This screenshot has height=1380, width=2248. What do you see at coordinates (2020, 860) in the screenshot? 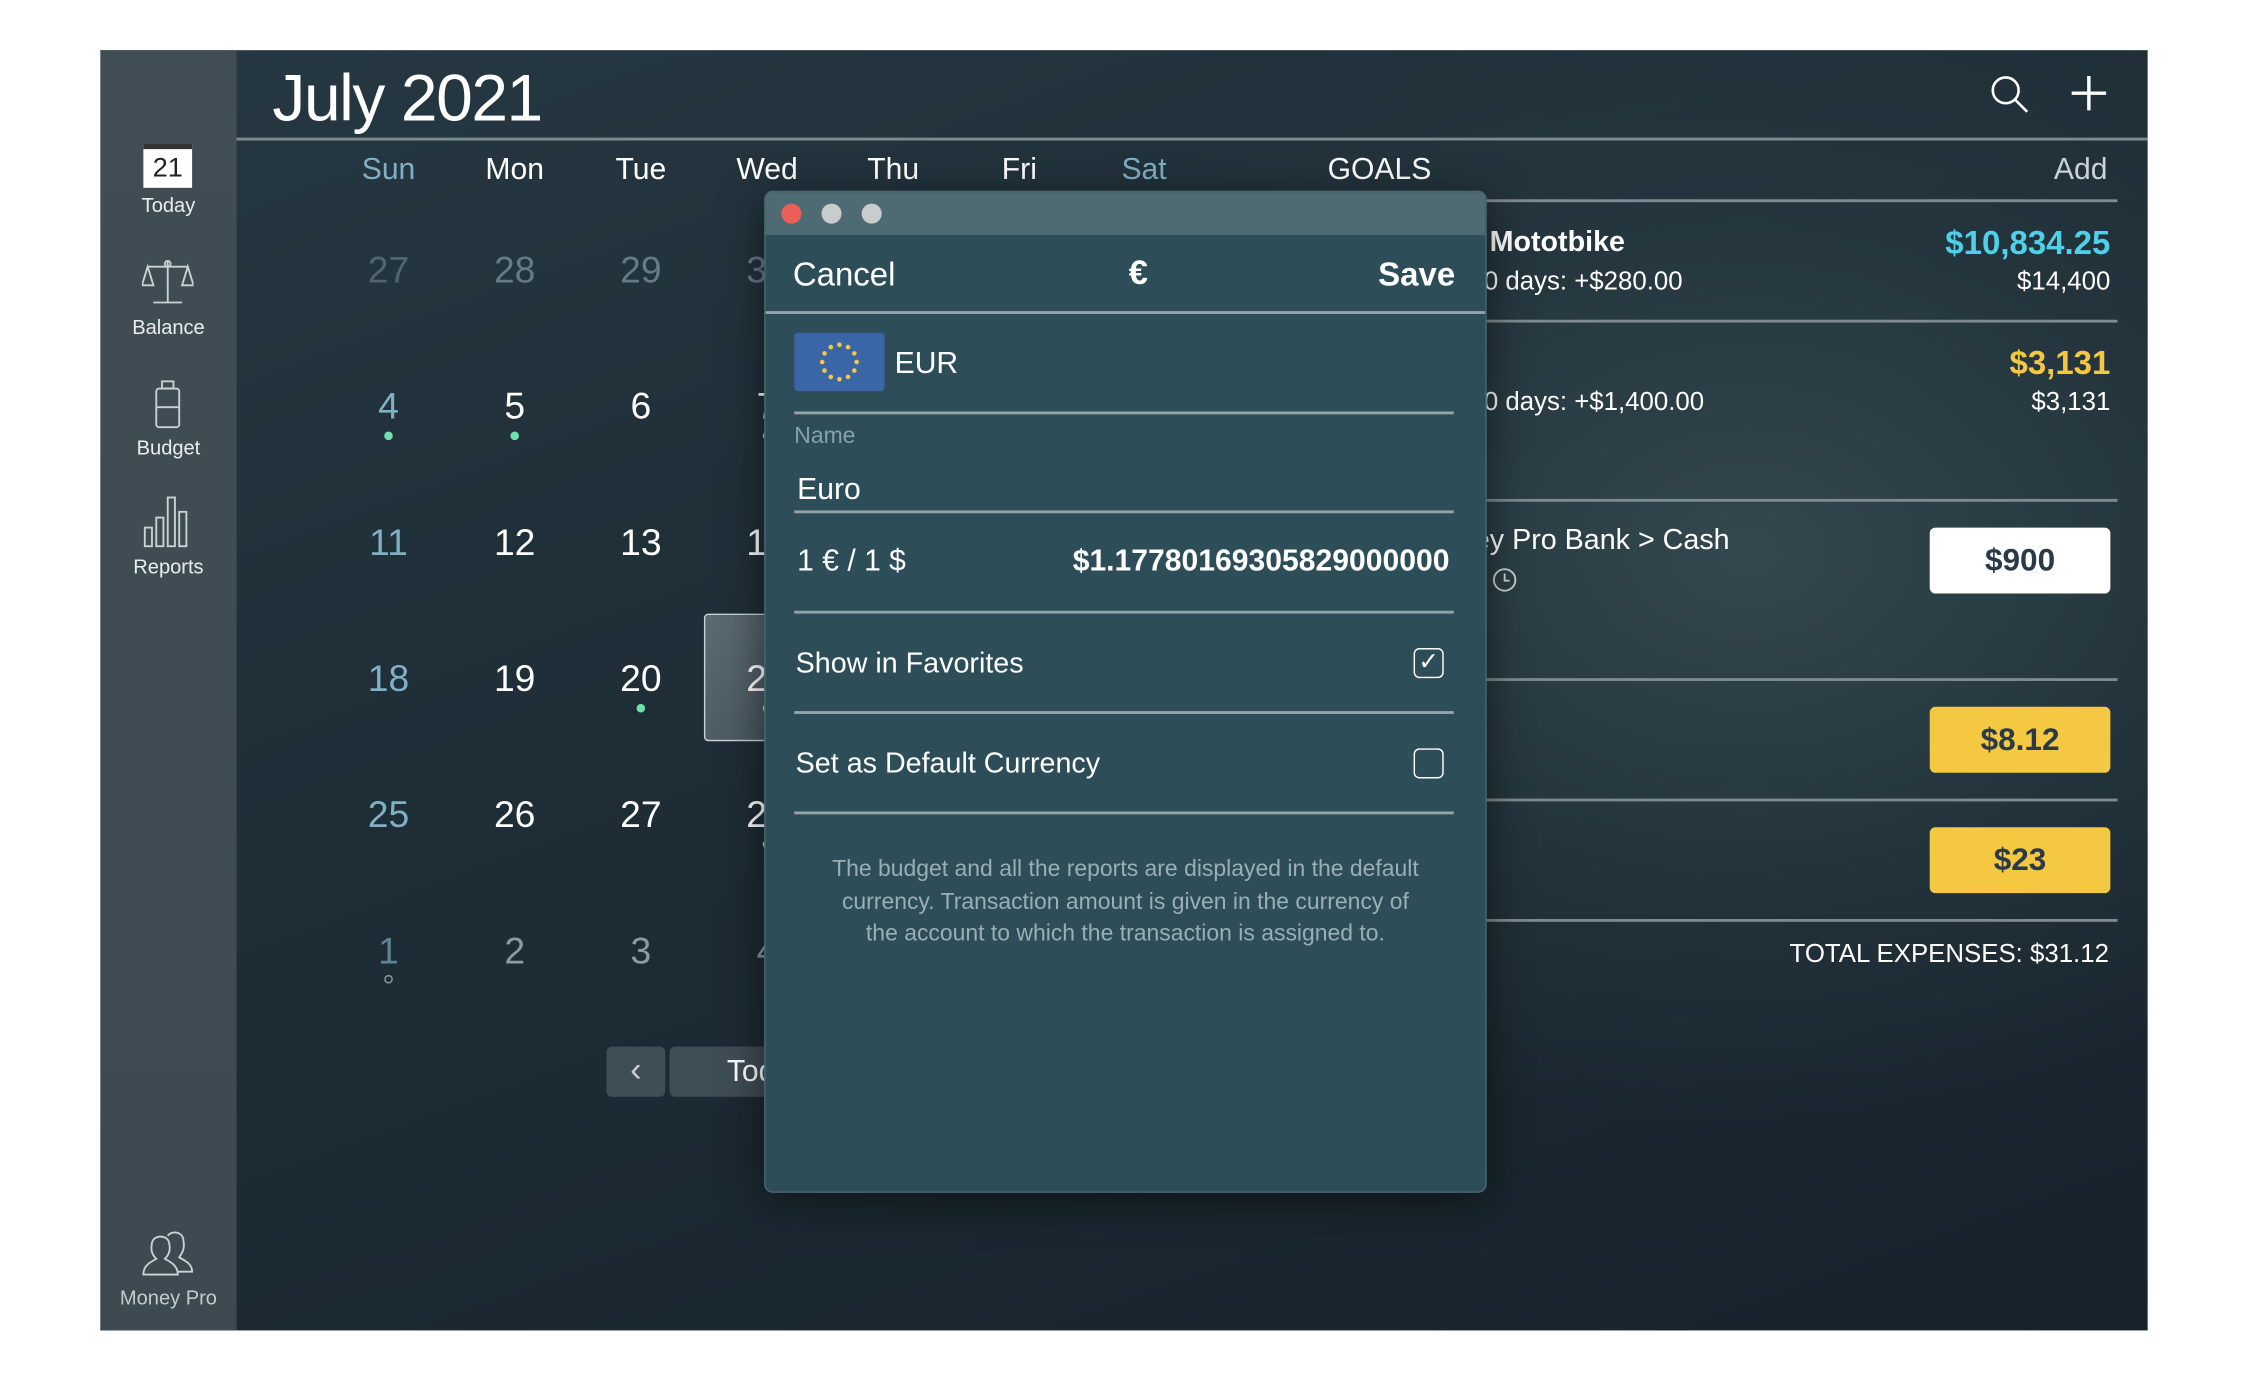
I see `expense-amount-button: $23` at bounding box center [2020, 860].